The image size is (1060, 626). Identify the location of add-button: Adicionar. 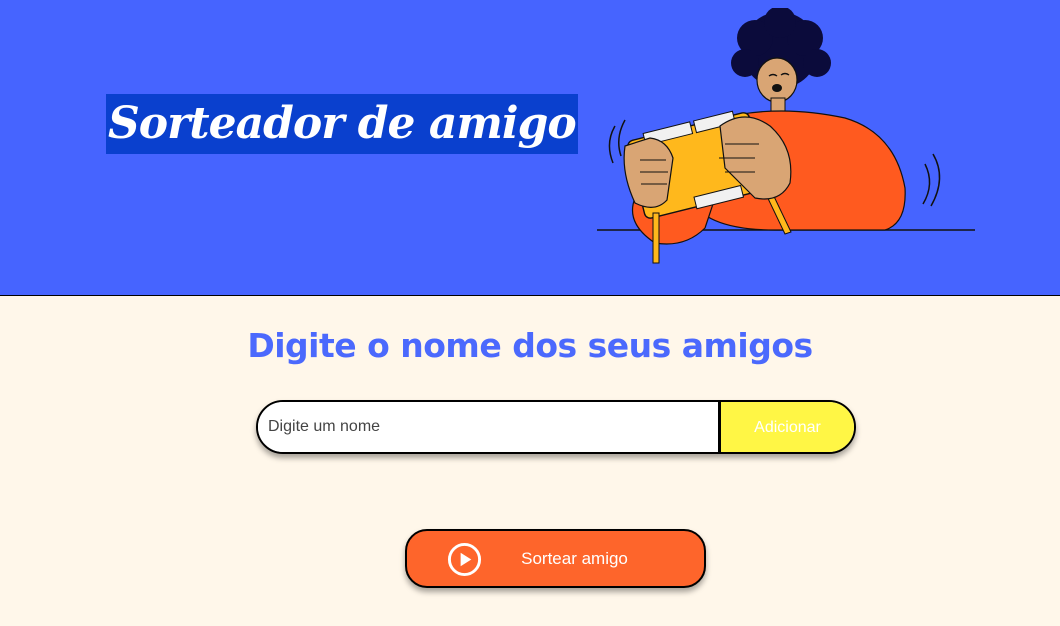
(786, 427).